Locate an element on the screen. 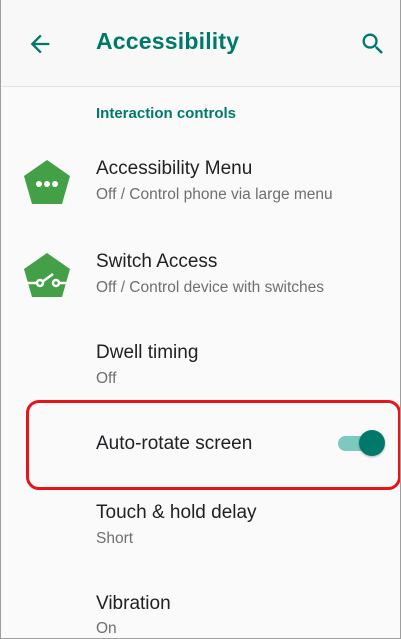 The image size is (401, 639). page-title: Accessibility is located at coordinates (168, 41).